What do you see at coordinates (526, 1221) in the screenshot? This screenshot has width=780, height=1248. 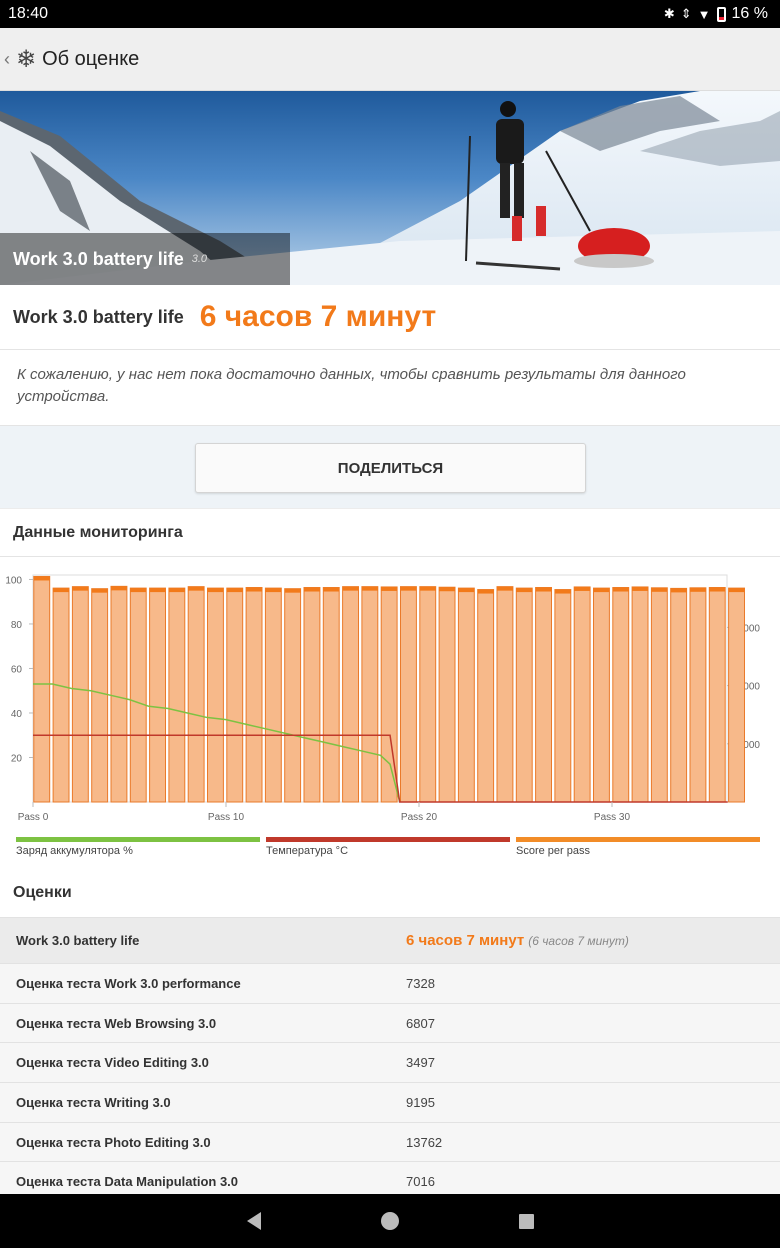 I see `nav-recents-icon` at bounding box center [526, 1221].